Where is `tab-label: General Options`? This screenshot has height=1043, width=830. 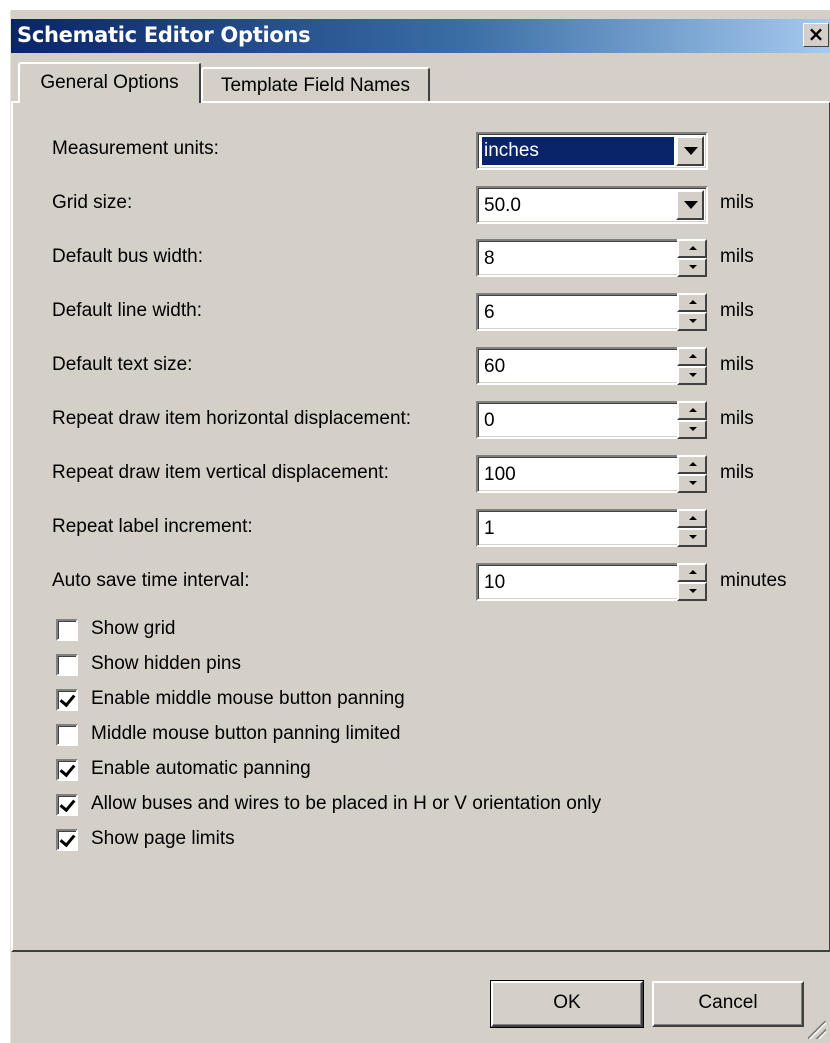
tab-label: General Options is located at coordinates (109, 82).